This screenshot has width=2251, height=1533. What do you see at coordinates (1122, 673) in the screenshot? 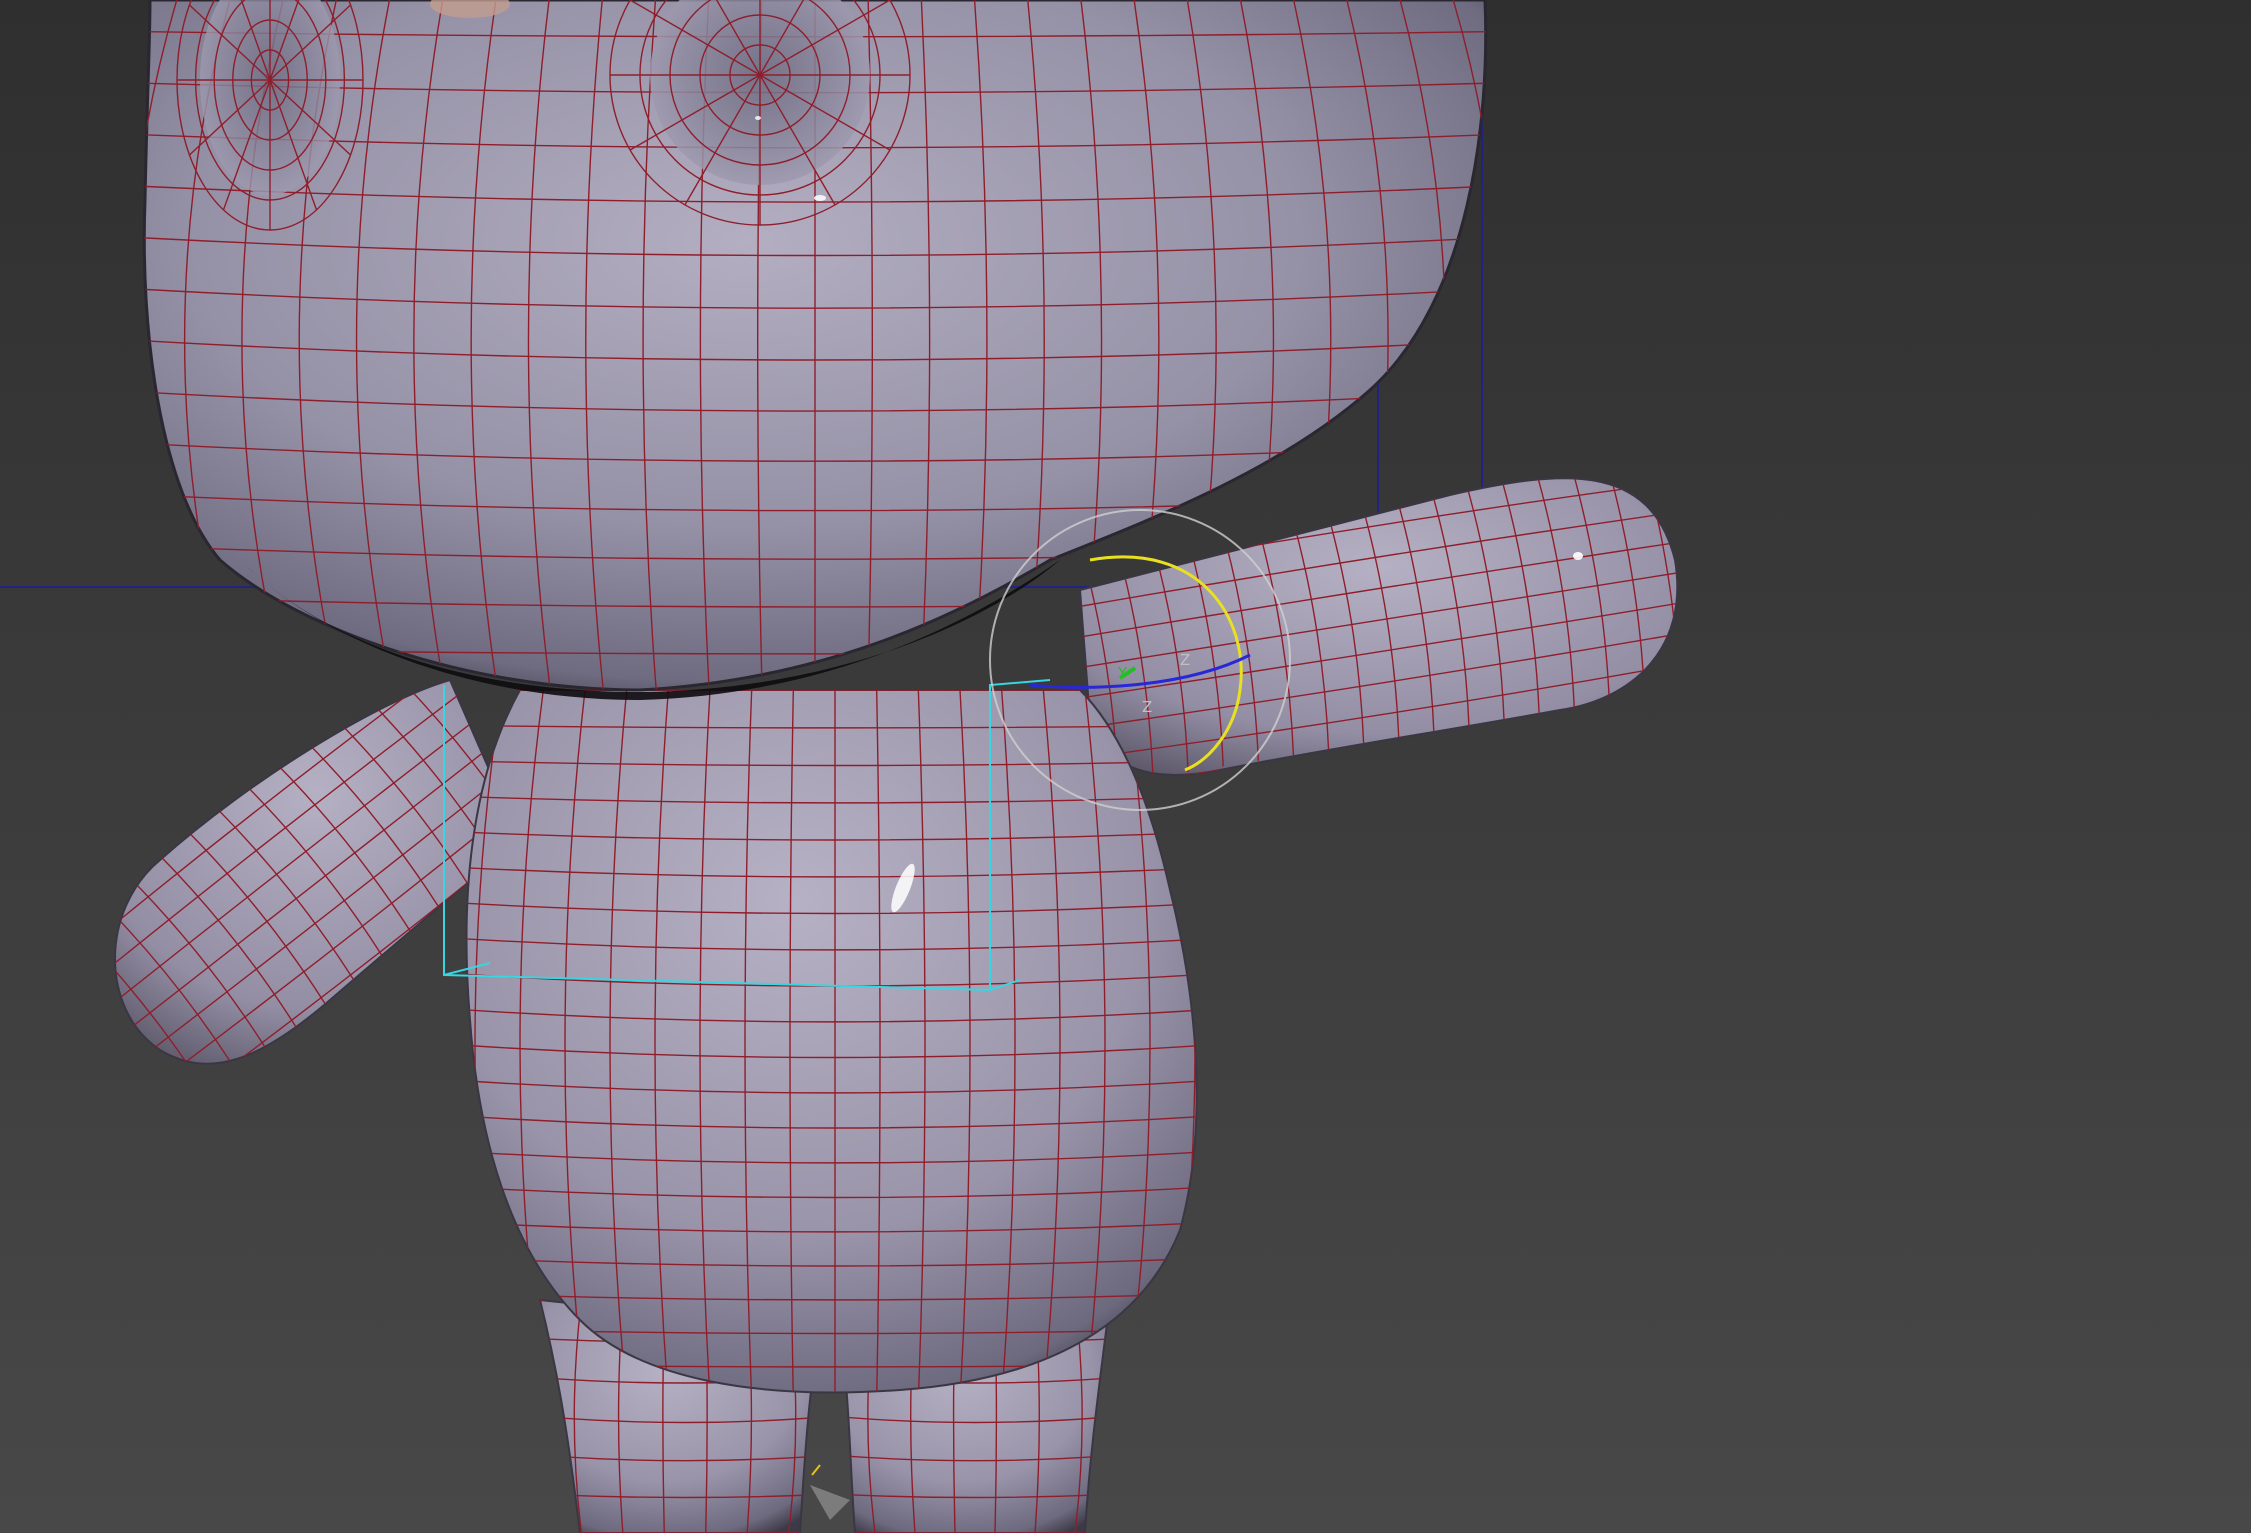
I see `gizmo-axis-y-label: Y` at bounding box center [1122, 673].